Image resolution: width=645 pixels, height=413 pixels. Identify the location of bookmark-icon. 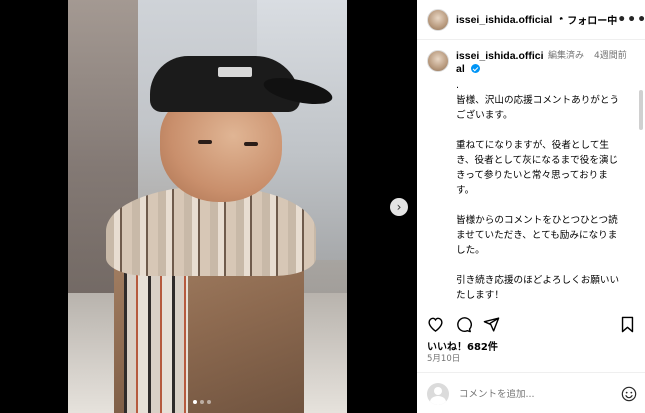
(627, 324).